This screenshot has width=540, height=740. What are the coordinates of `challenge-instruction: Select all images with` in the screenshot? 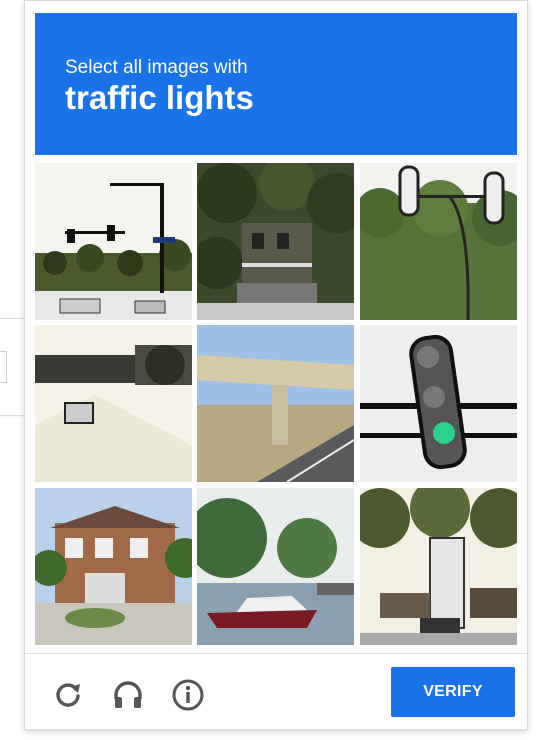 It's located at (156, 67).